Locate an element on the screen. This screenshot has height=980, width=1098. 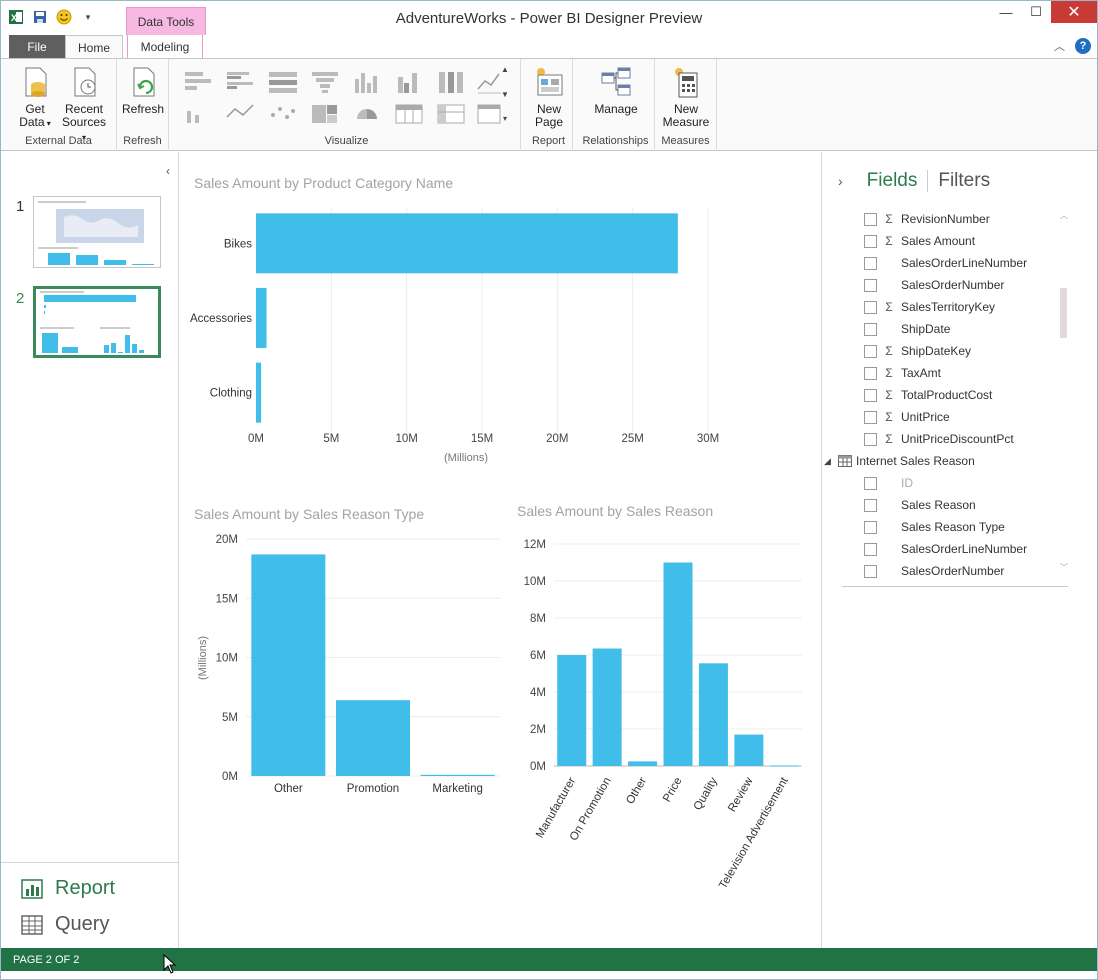
clustered-column-chart-icon is located at coordinates (409, 82).